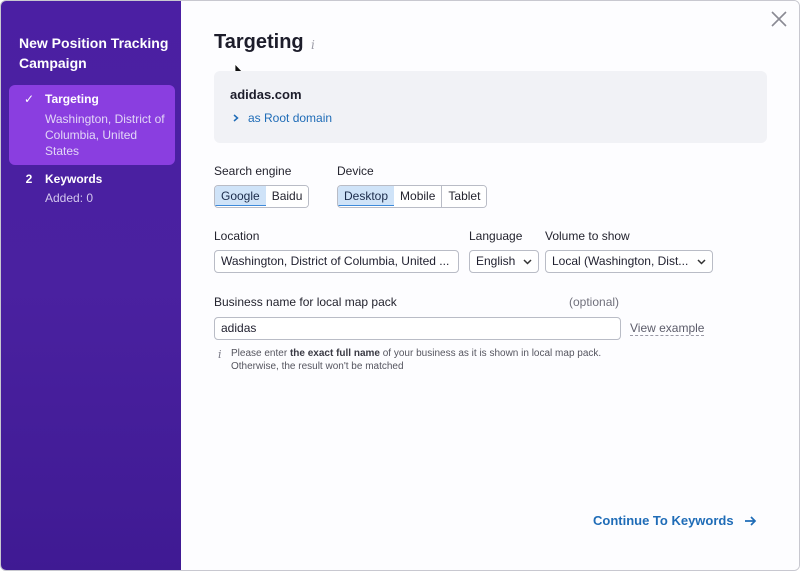 This screenshot has height=571, width=800. What do you see at coordinates (287, 196) in the screenshot?
I see `search-engine-baidu: Baidu` at bounding box center [287, 196].